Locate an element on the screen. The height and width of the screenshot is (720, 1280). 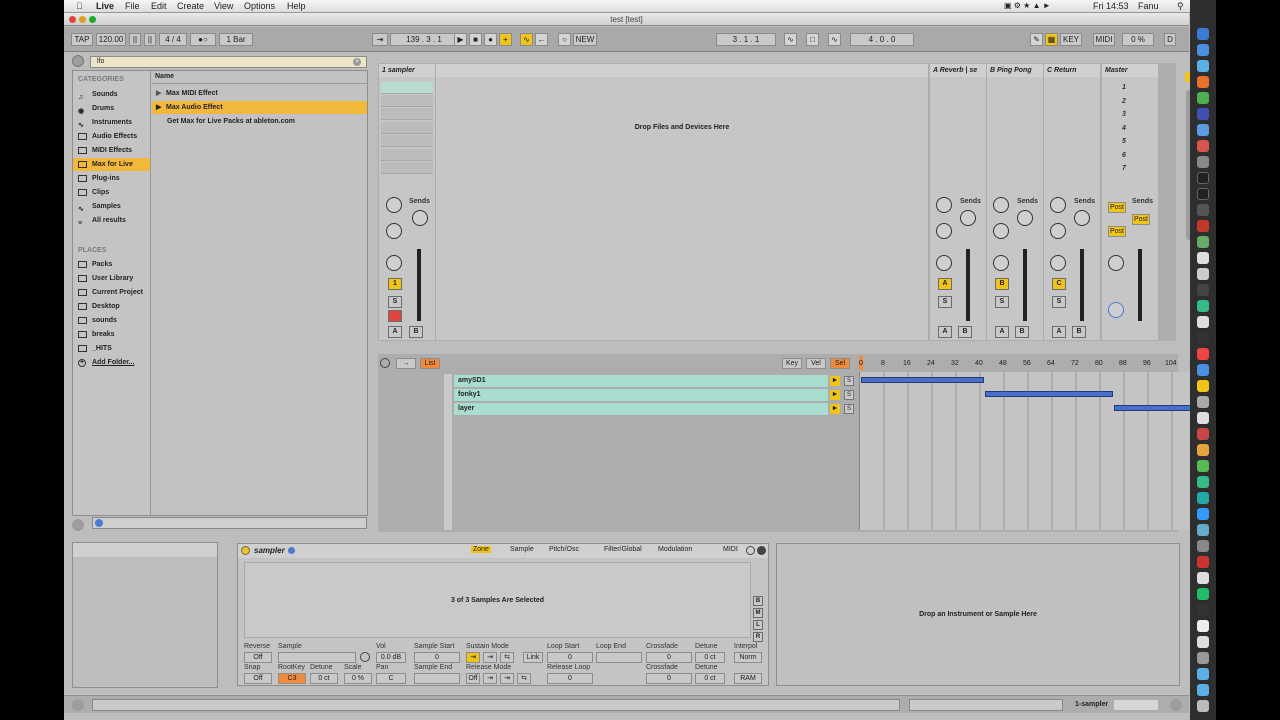
snap-toggle: Off is located at coordinates (258, 678).